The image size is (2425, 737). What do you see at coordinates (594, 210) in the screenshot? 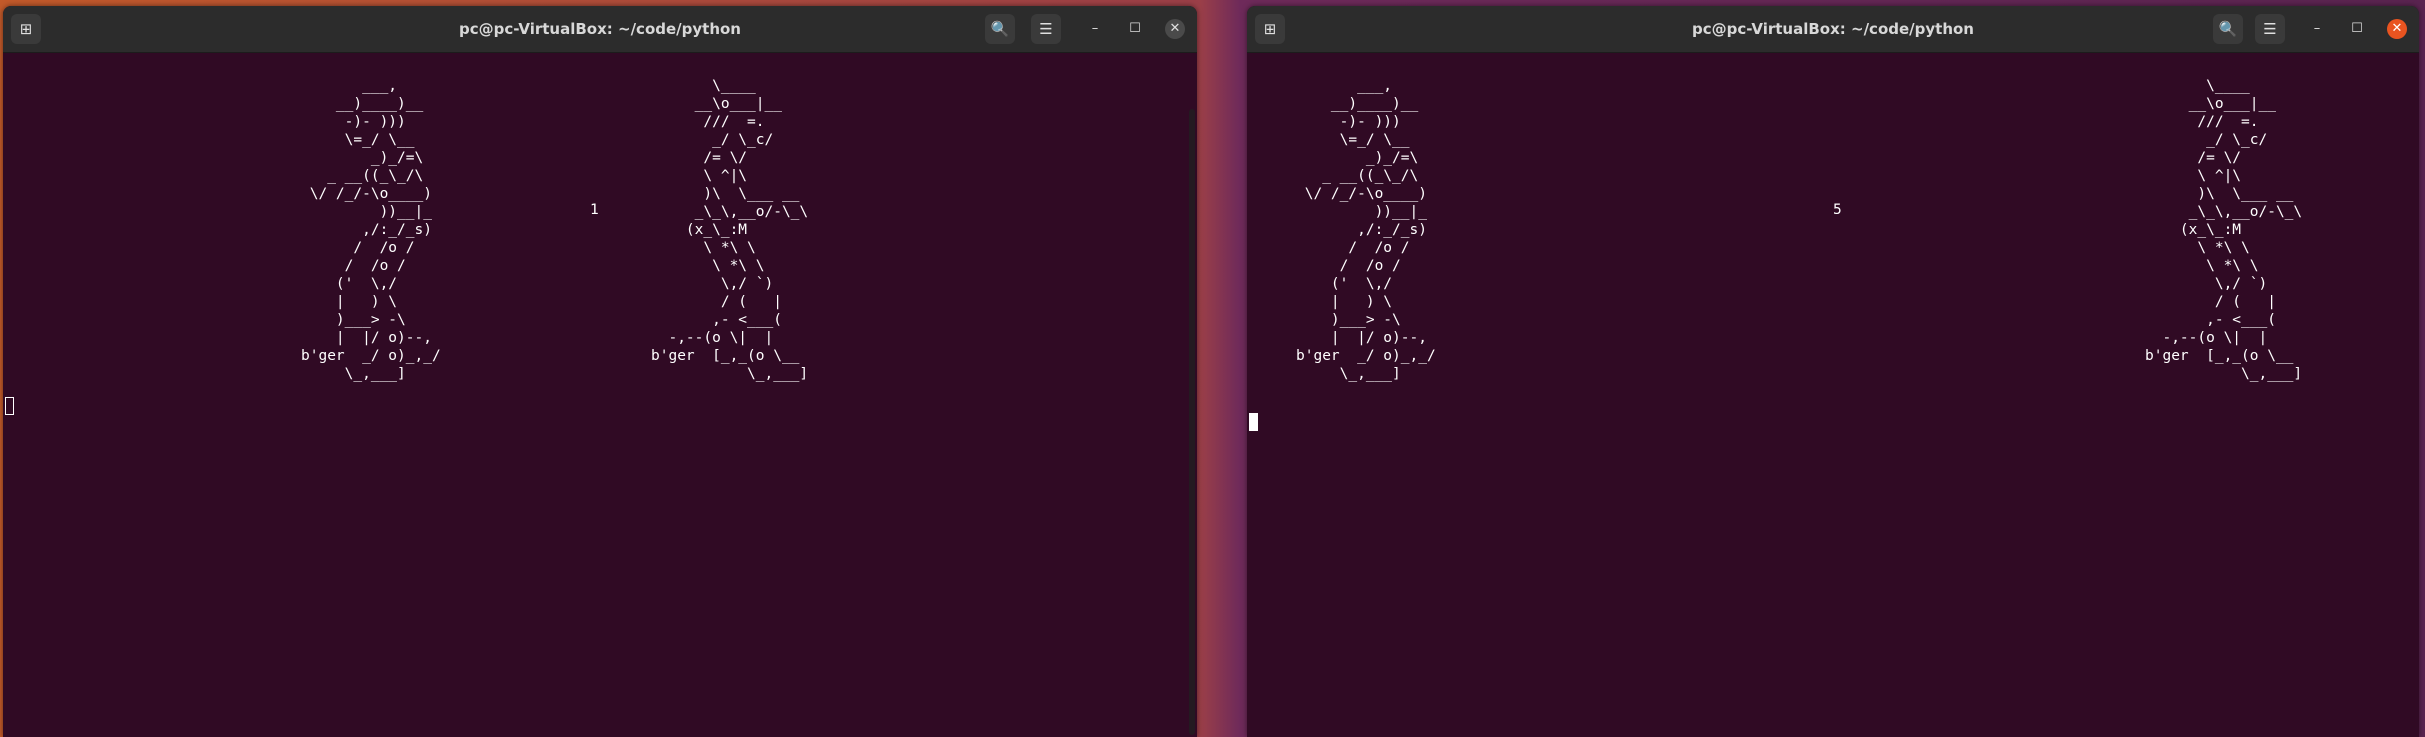
I see `counter-text: 1` at bounding box center [594, 210].